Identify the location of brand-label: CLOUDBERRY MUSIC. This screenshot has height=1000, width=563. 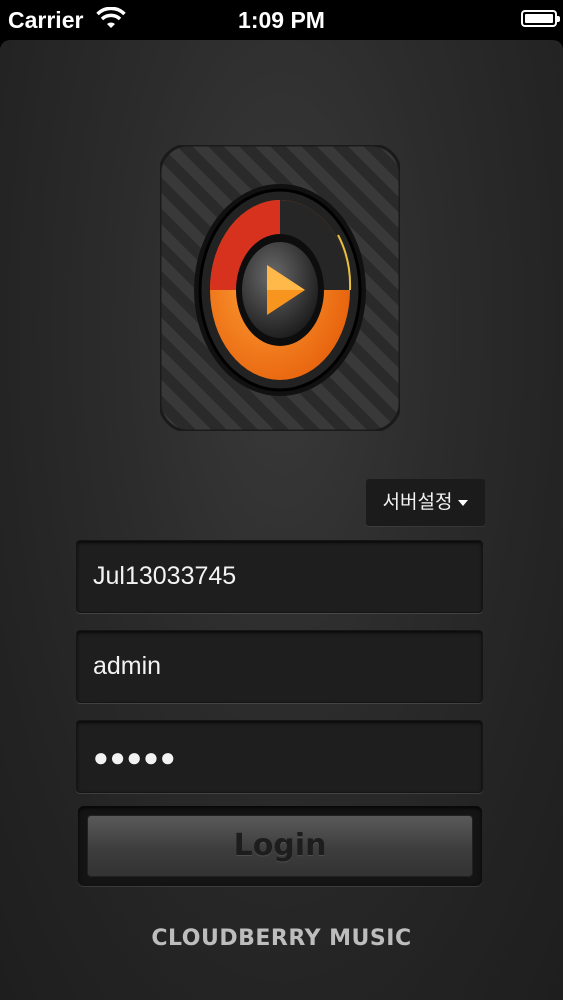
(281, 938).